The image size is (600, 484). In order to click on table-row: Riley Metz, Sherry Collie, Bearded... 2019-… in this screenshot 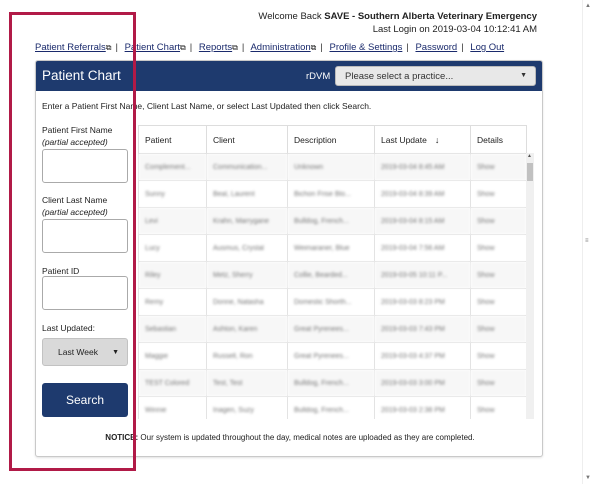, I will do `click(332, 275)`.